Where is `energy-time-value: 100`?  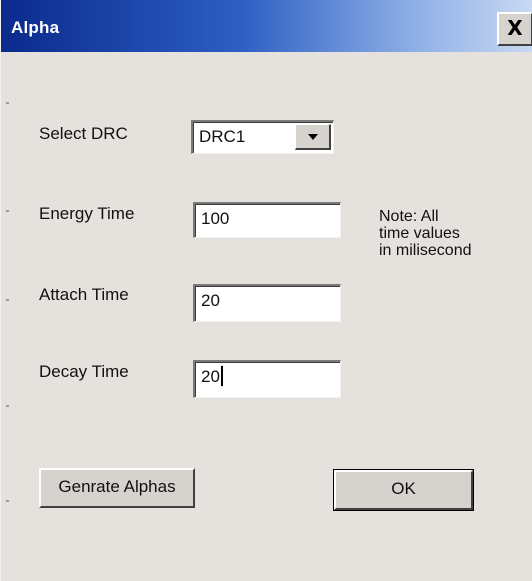 energy-time-value: 100 is located at coordinates (215, 218).